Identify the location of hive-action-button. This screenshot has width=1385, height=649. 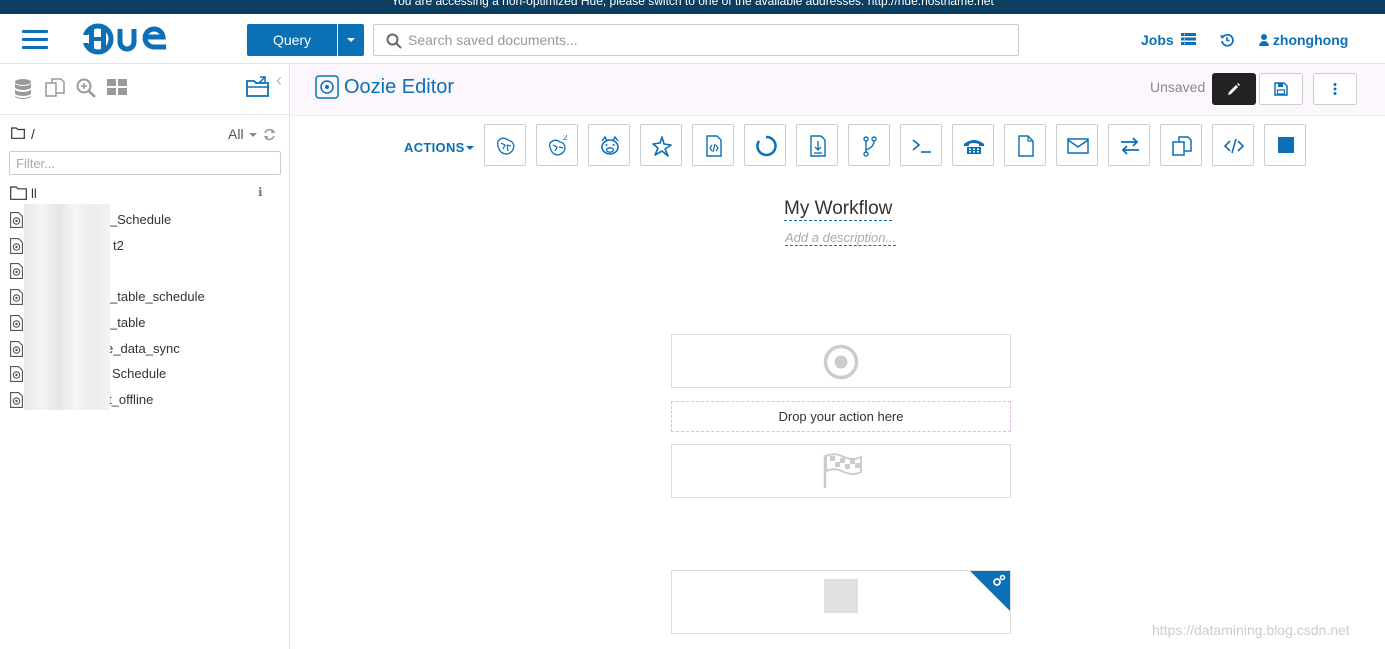
(505, 145).